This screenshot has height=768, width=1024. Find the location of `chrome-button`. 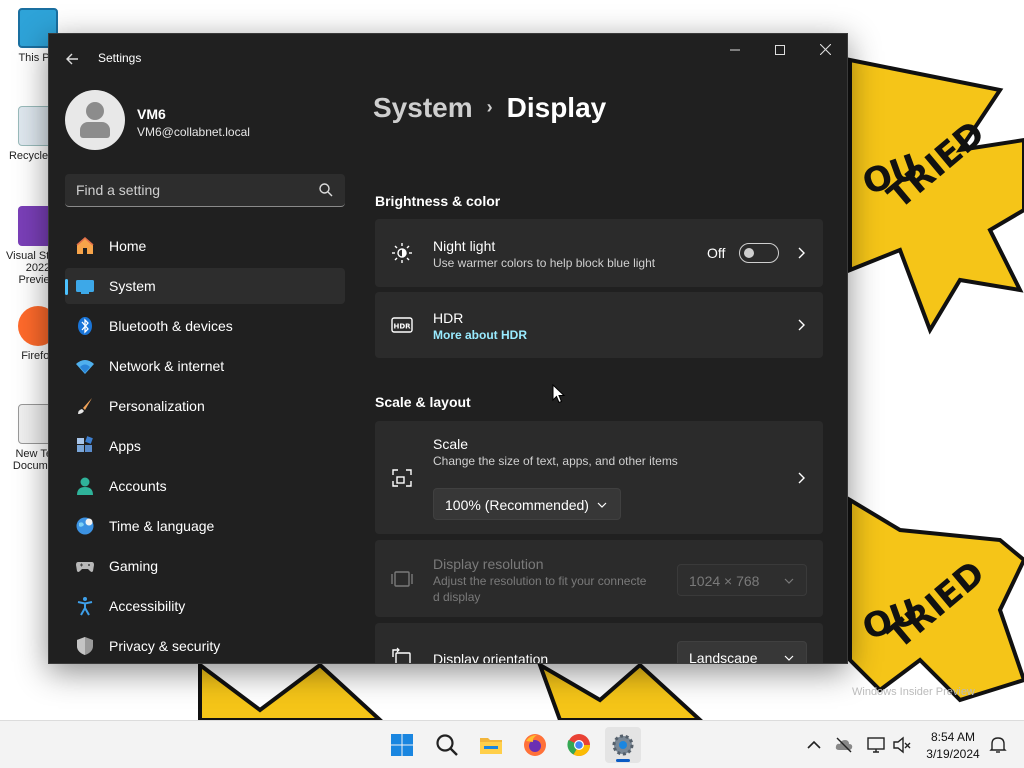

chrome-button is located at coordinates (579, 745).